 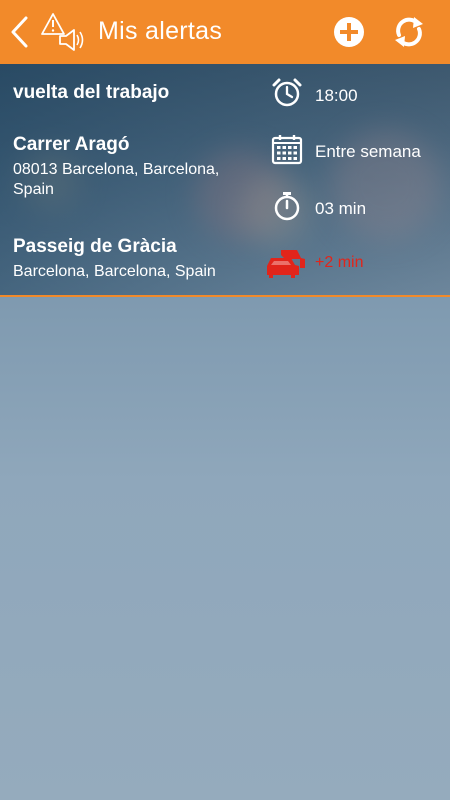 I want to click on page-title: Mis alertas, so click(x=160, y=31).